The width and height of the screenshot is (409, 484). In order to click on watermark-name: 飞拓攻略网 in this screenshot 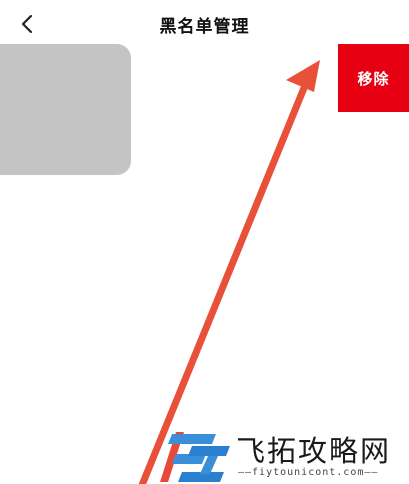, I will do `click(314, 451)`.